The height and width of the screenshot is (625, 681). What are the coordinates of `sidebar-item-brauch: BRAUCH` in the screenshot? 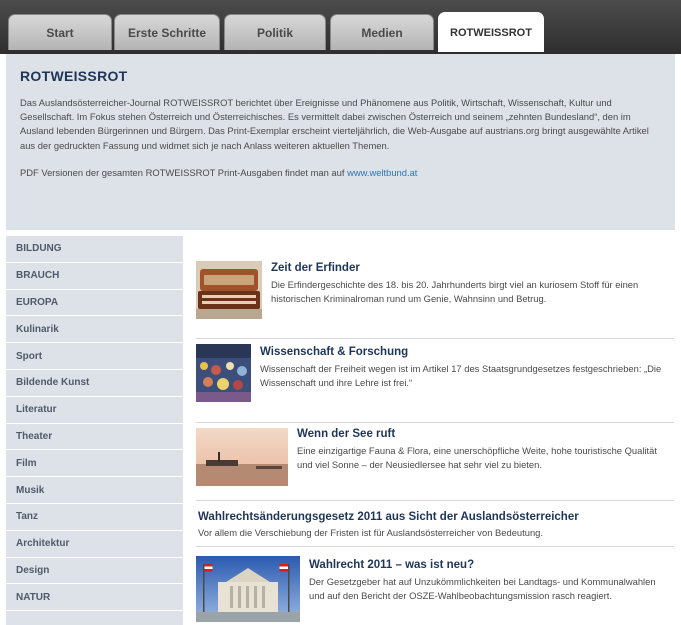 It's located at (94, 276).